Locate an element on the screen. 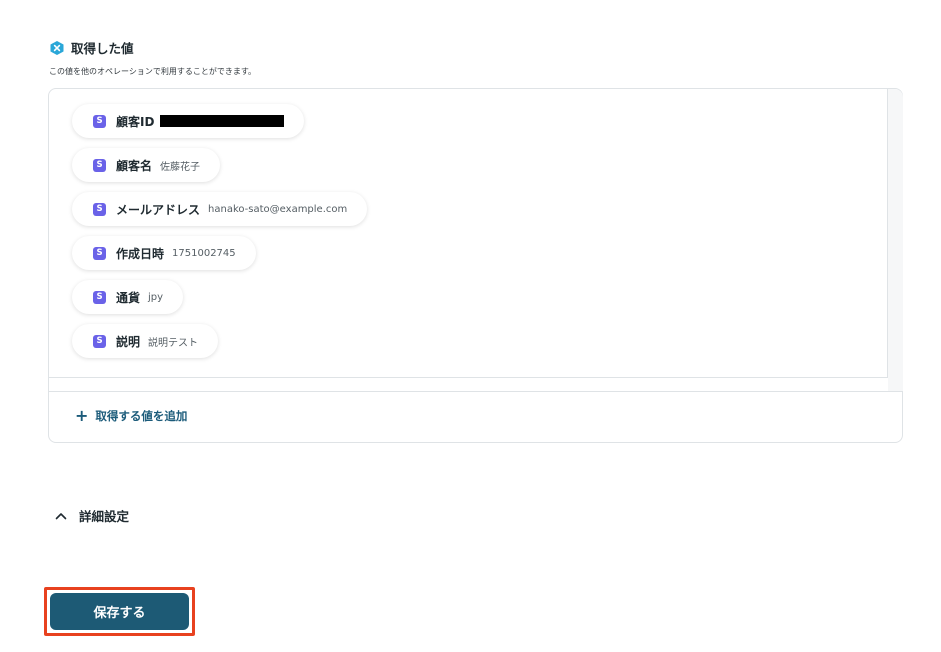  value-chip-customer-id: S 顧客ID is located at coordinates (188, 121).